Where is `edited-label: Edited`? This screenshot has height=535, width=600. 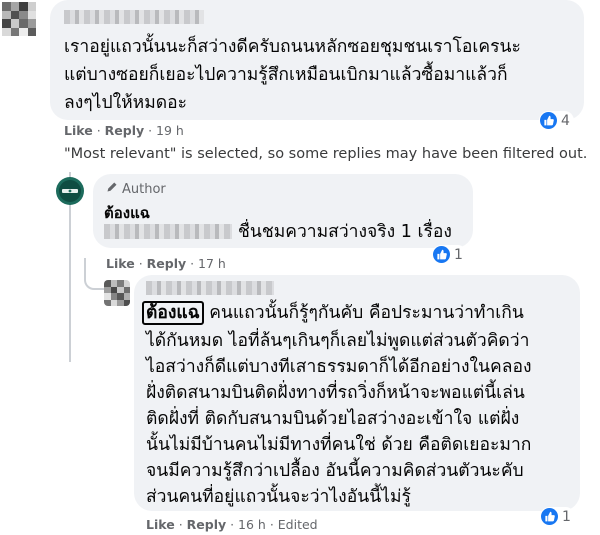
edited-label: Edited is located at coordinates (298, 524).